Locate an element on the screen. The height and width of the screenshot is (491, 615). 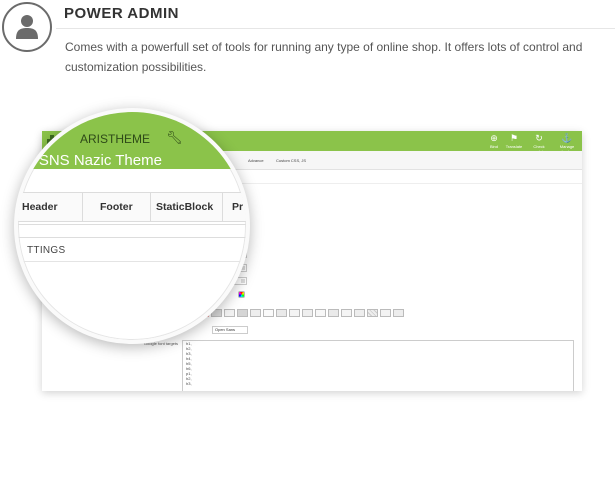
divider is located at coordinates (132, 261).